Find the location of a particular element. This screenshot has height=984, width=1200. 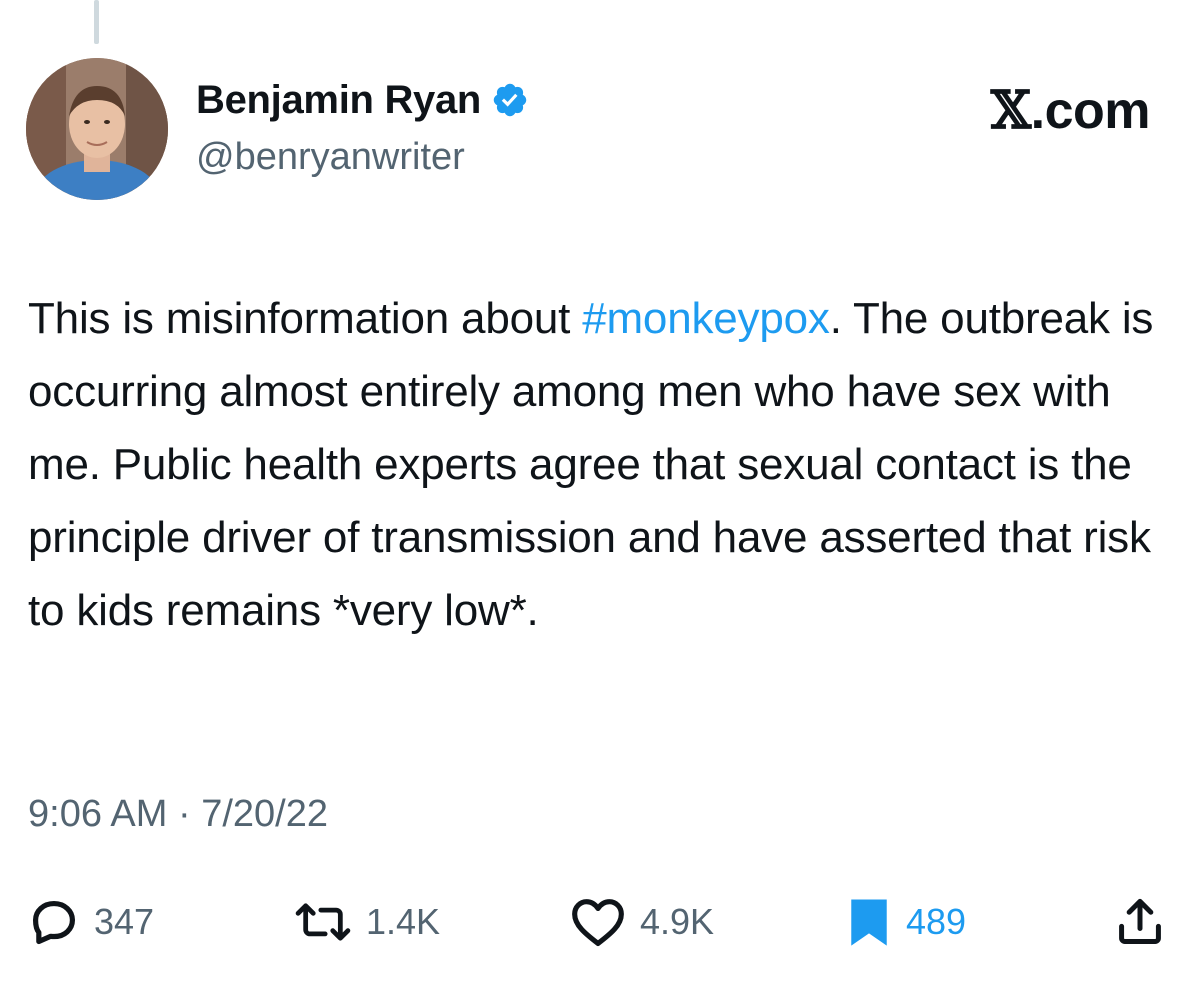

like-button: 4.9K is located at coordinates (642, 922).